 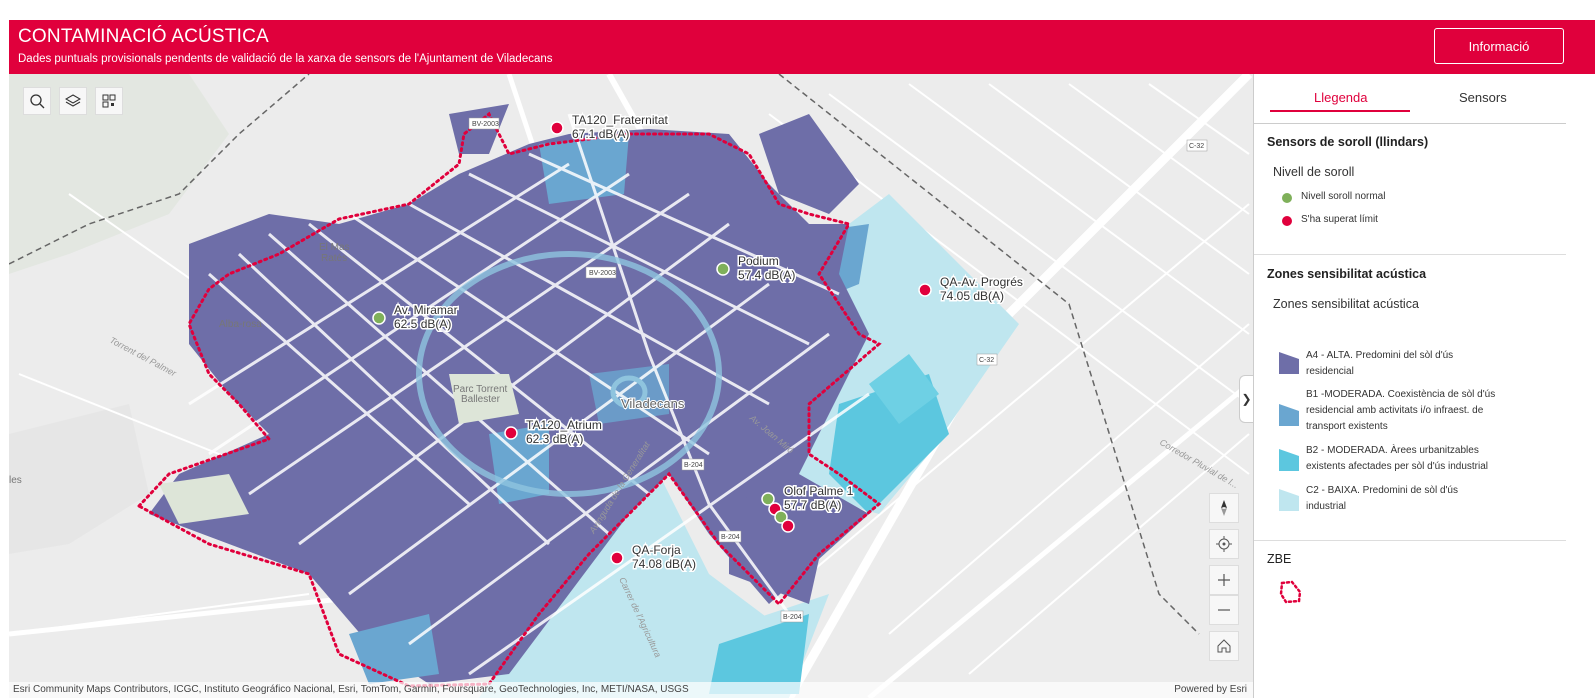 I want to click on sensor-atrium-name: TA120_Atrium, so click(x=564, y=425).